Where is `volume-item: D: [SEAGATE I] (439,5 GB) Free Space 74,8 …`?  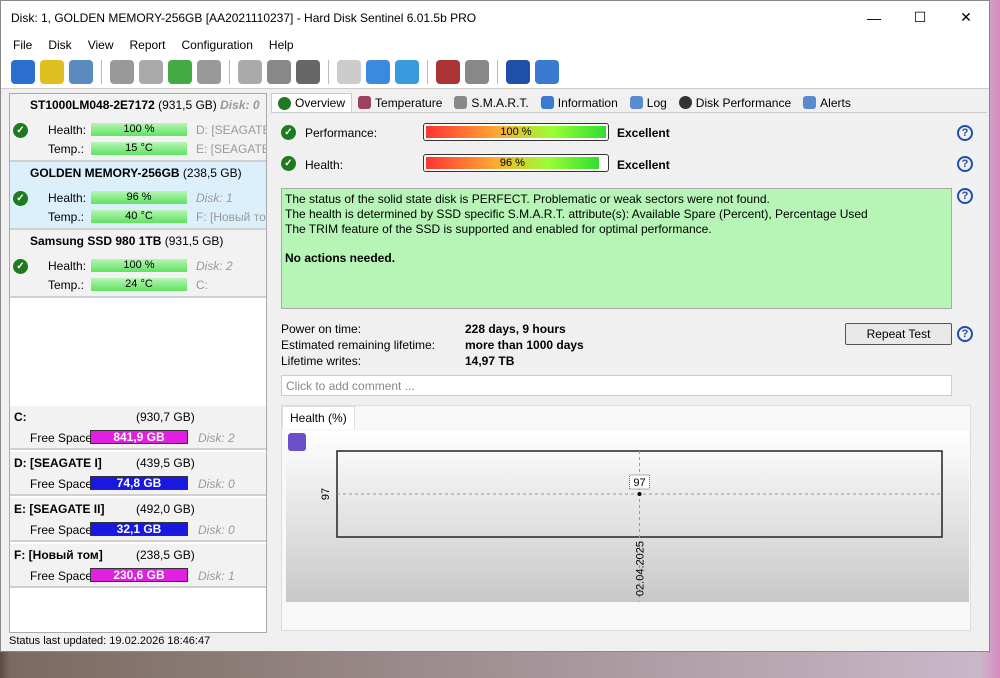
volume-item: D: [SEAGATE I] (439,5 GB) Free Space 74,8 … is located at coordinates (138, 474).